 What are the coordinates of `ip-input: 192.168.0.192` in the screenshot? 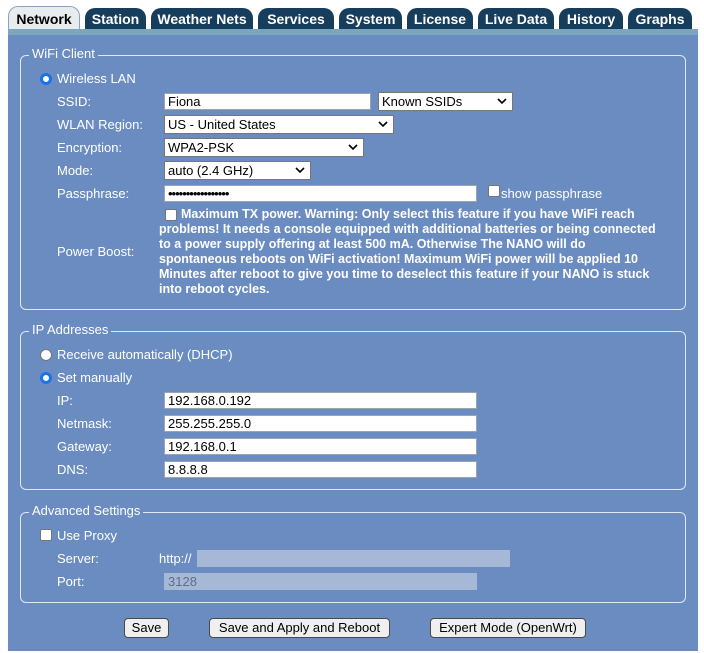 It's located at (320, 400).